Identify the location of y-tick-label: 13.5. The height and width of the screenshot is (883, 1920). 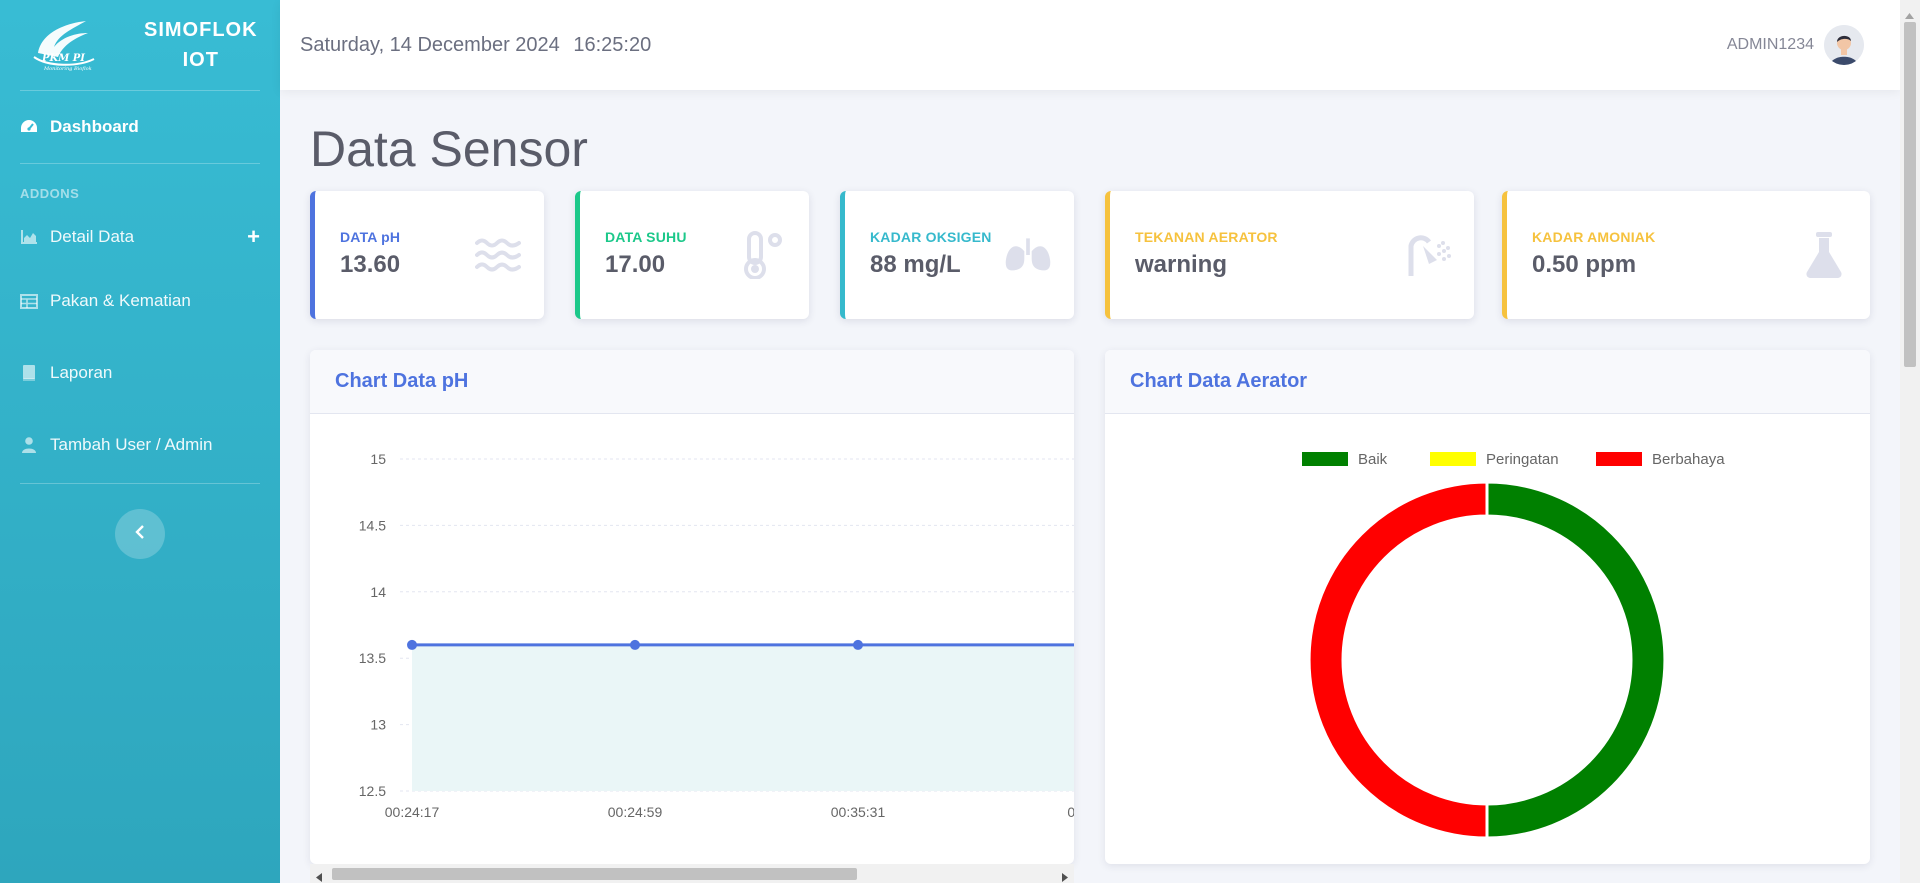
(372, 658).